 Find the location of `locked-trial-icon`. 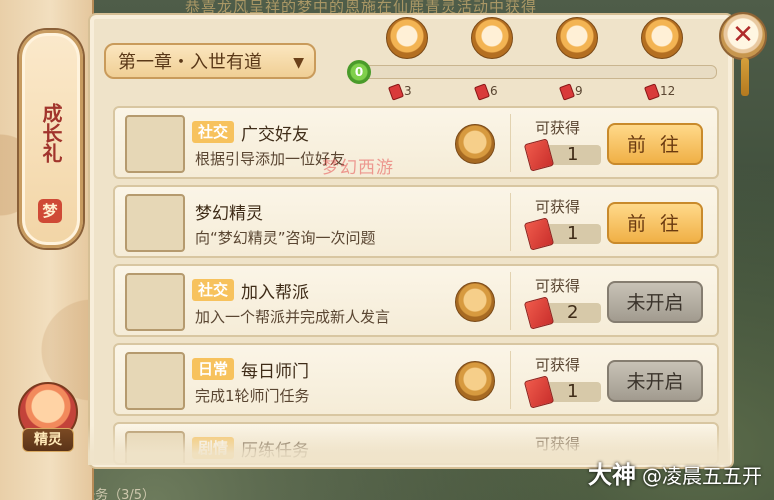

locked-trial-icon is located at coordinates (155, 447).